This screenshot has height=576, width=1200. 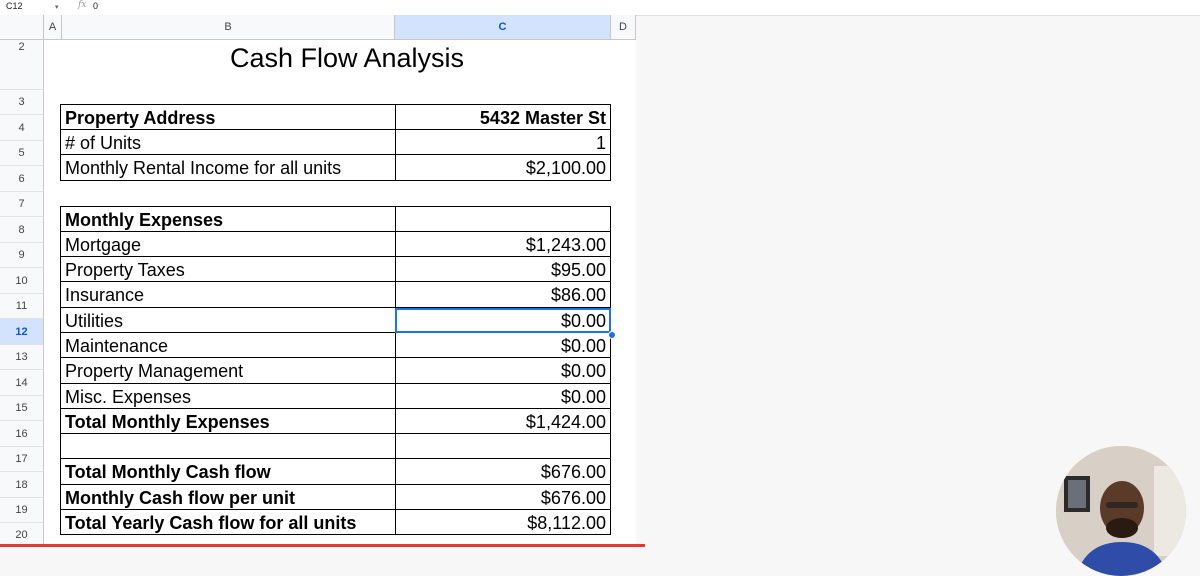 I want to click on property-address-label: Property Address, so click(x=228, y=117).